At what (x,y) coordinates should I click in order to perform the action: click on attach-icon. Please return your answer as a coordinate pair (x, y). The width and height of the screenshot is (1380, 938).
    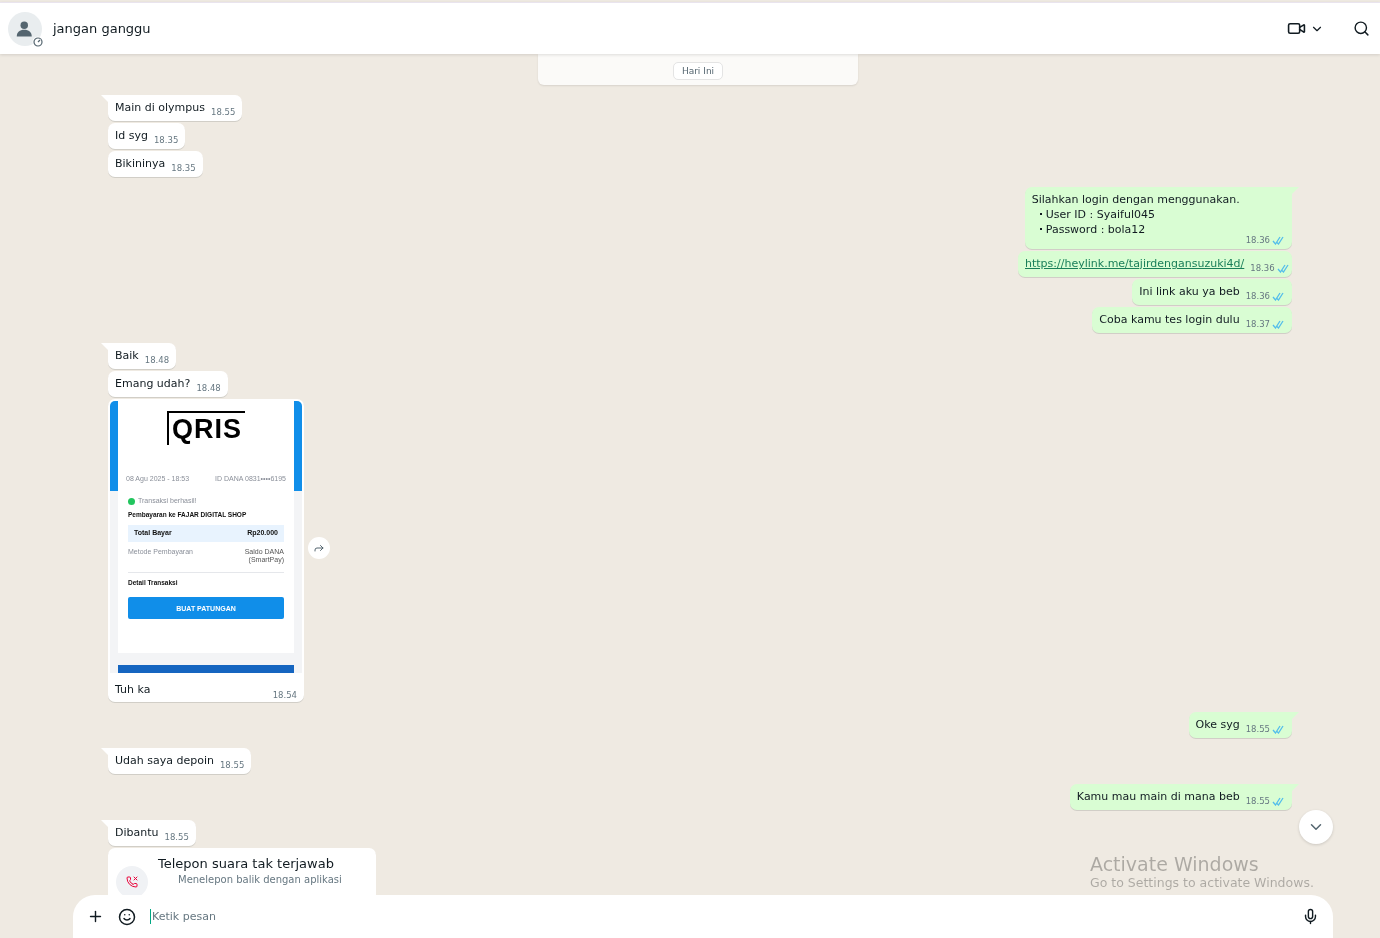
    Looking at the image, I should click on (95, 916).